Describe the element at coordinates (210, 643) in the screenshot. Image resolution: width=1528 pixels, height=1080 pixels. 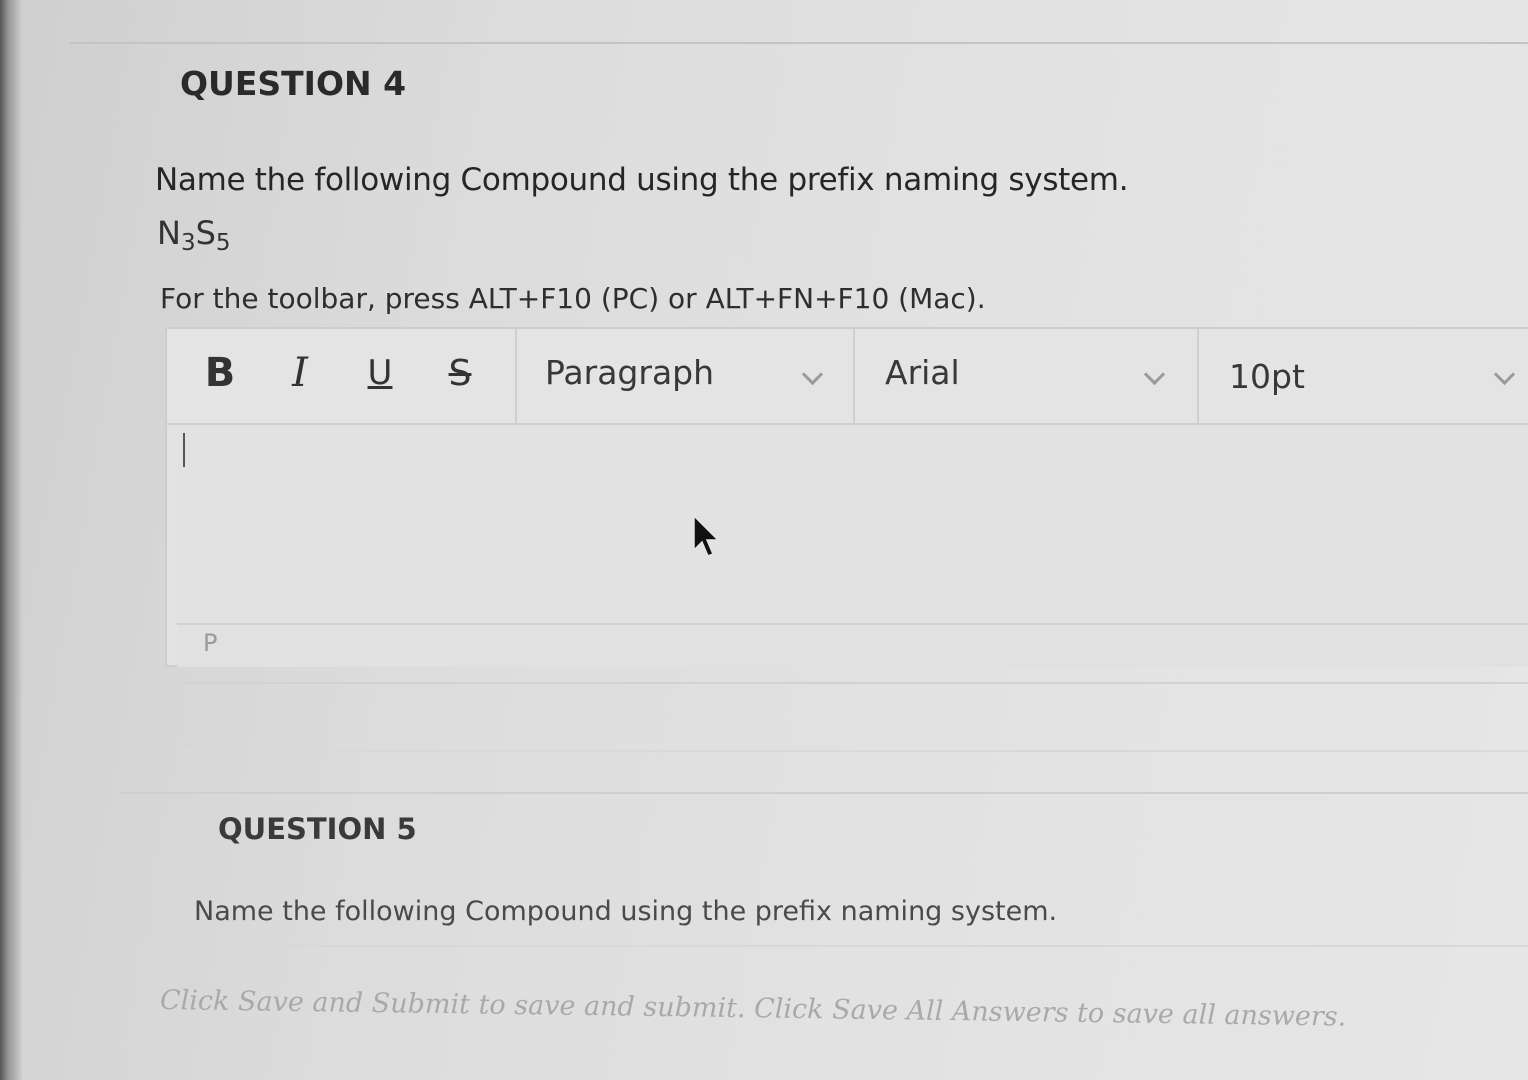
I see `element-path-label: P` at that location.